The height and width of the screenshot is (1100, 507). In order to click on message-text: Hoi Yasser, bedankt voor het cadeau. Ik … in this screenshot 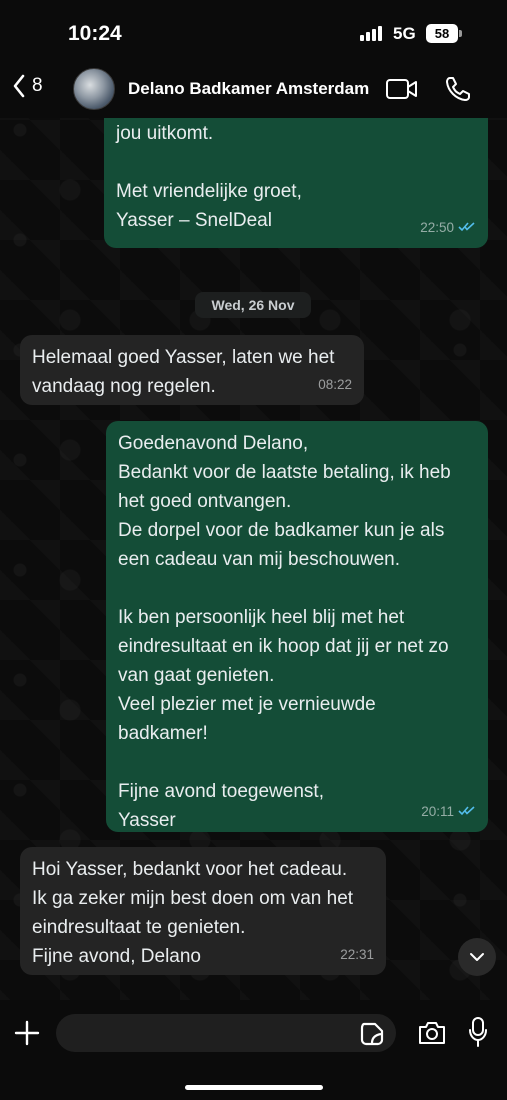, I will do `click(193, 913)`.